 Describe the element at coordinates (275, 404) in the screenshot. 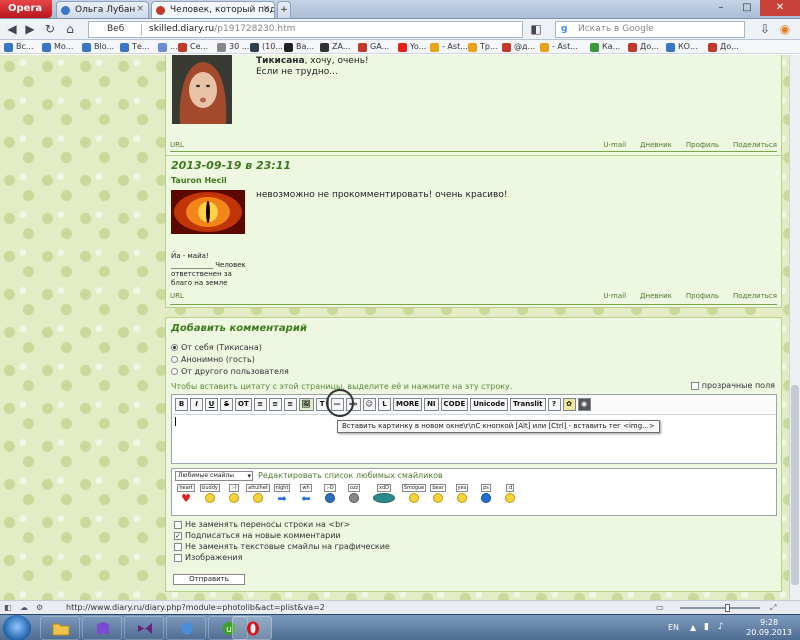

I see `align-center-button: ≡` at that location.